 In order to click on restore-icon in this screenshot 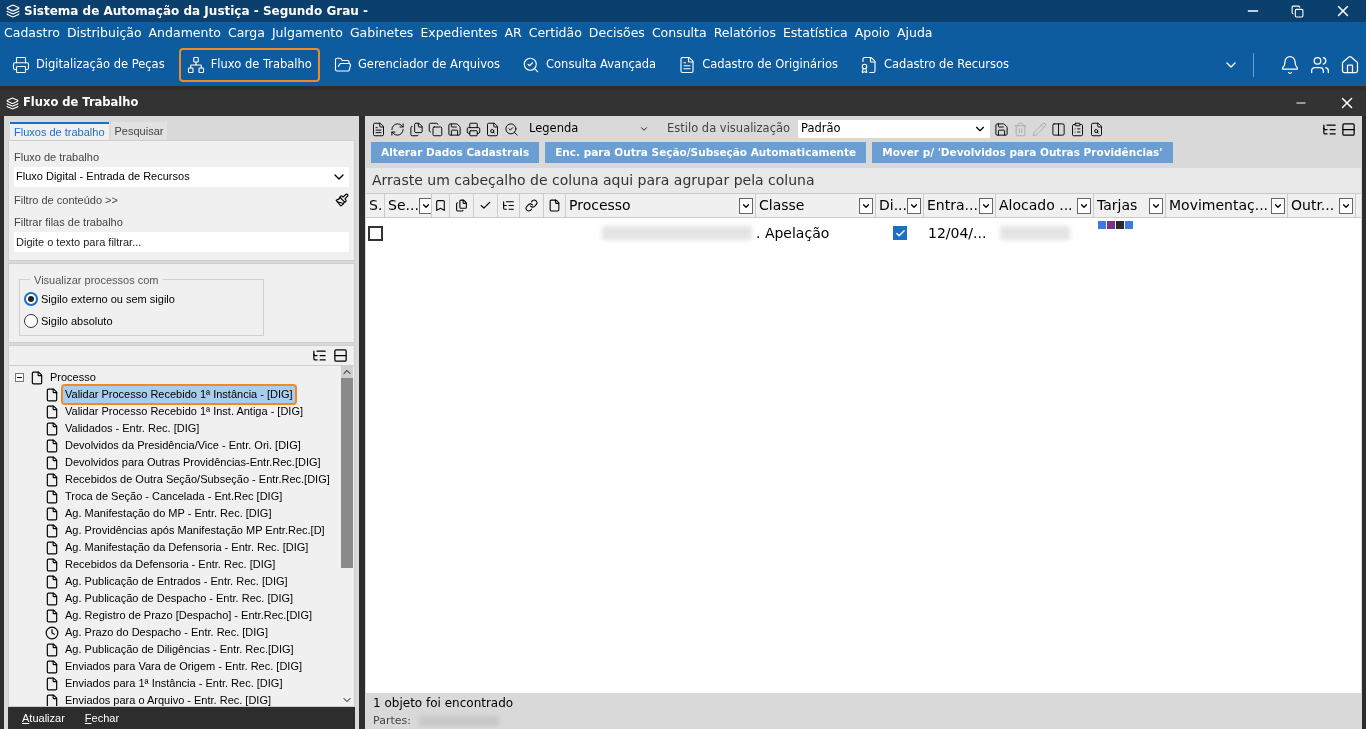, I will do `click(1297, 11)`.